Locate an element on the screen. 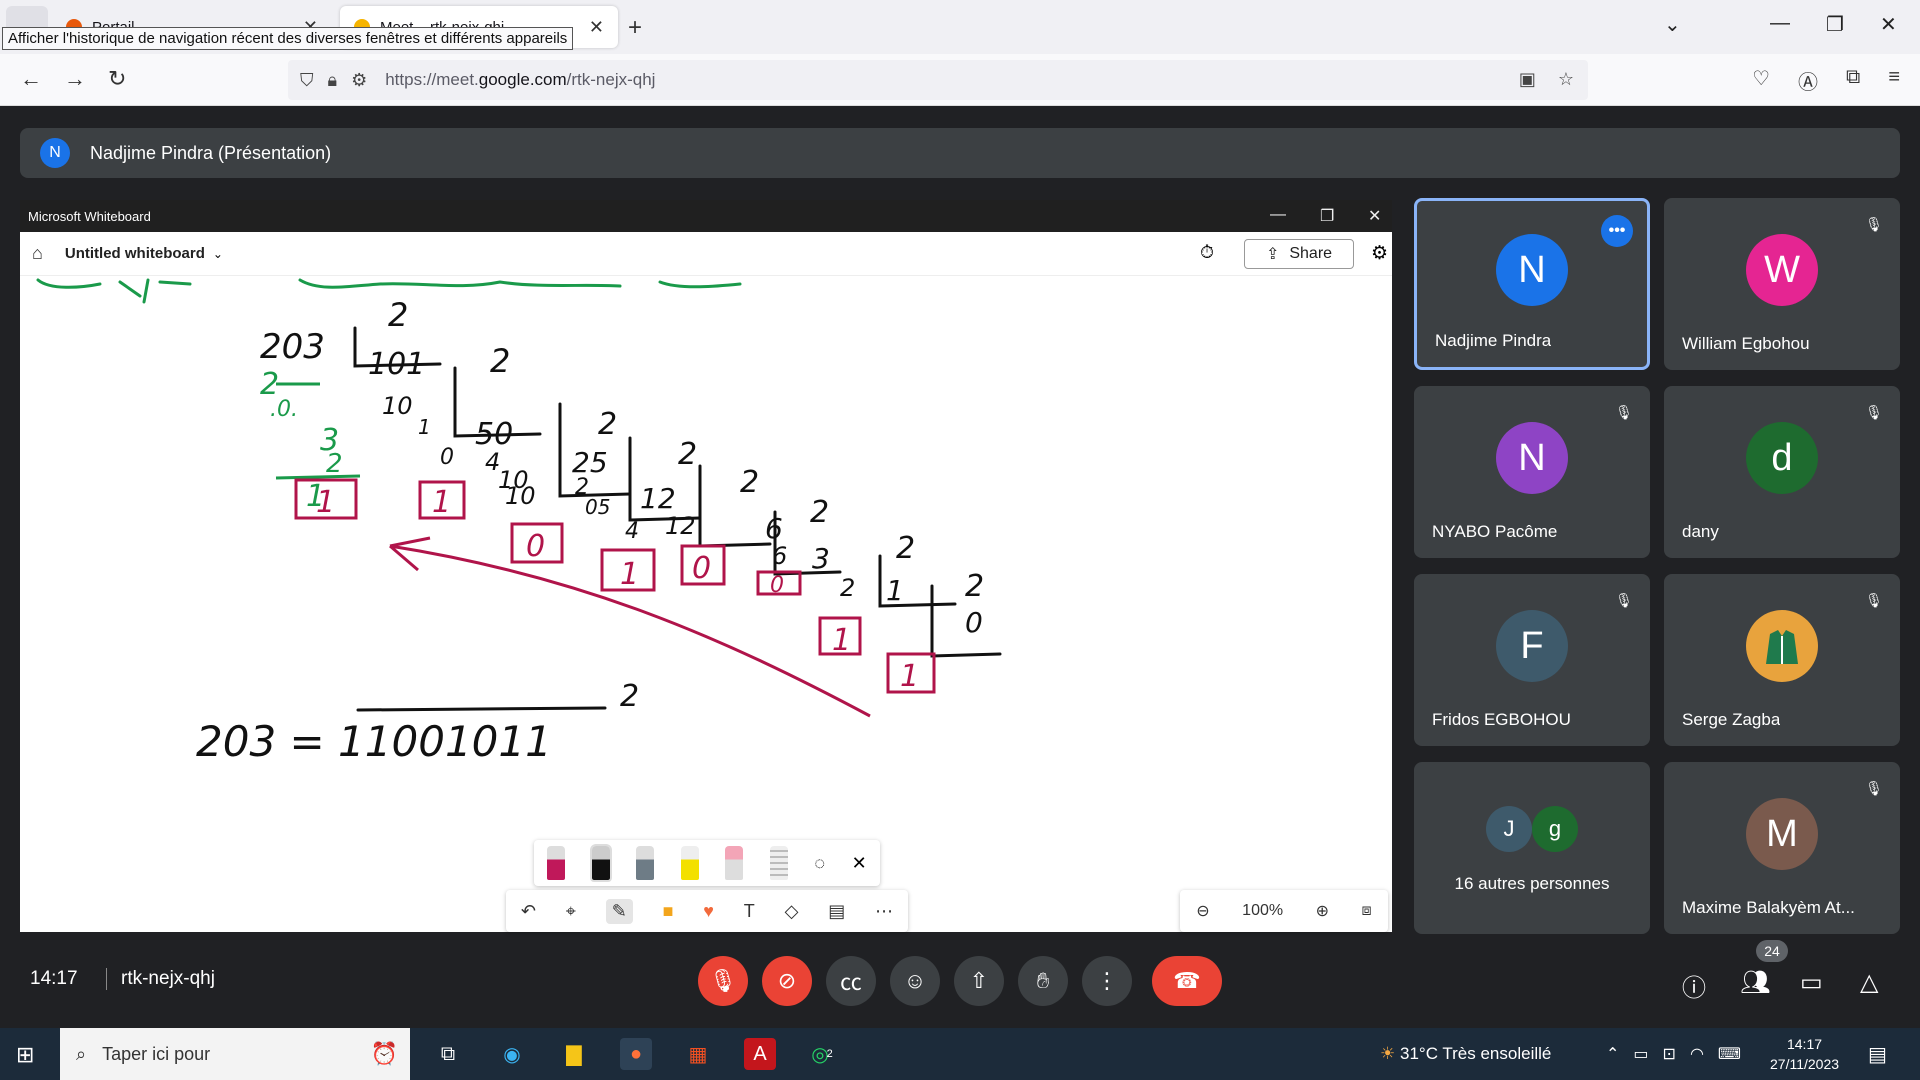 Image resolution: width=1920 pixels, height=1080 pixels. svg-text: 2 is located at coordinates (687, 454).